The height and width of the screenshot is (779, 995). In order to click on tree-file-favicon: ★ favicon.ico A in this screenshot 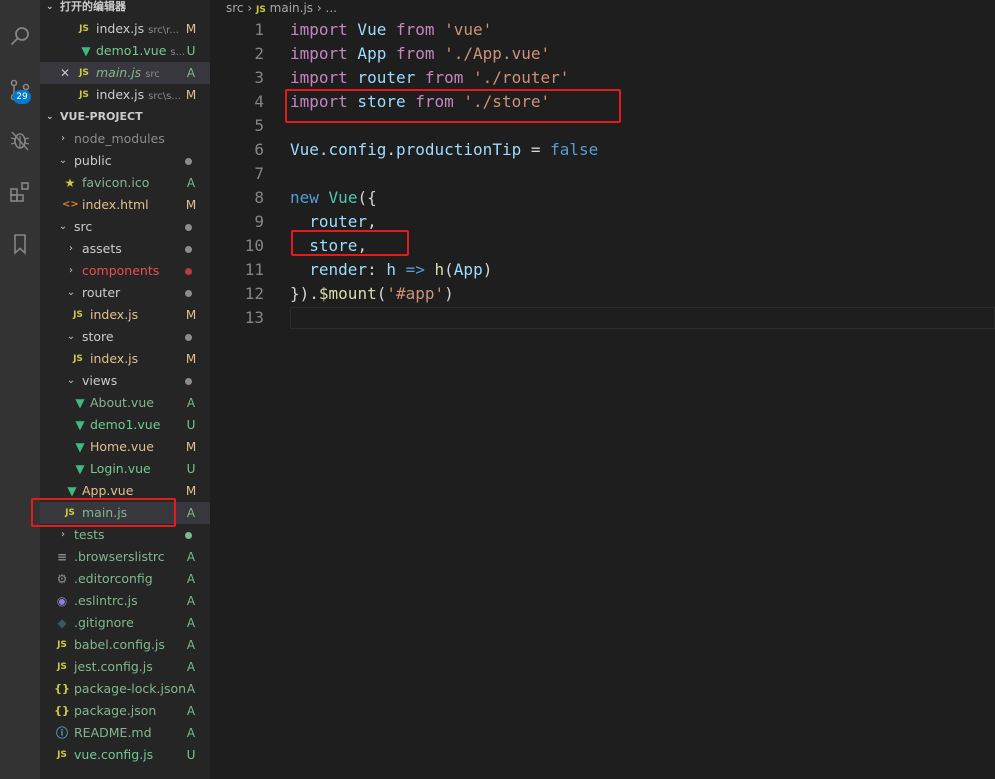, I will do `click(125, 183)`.